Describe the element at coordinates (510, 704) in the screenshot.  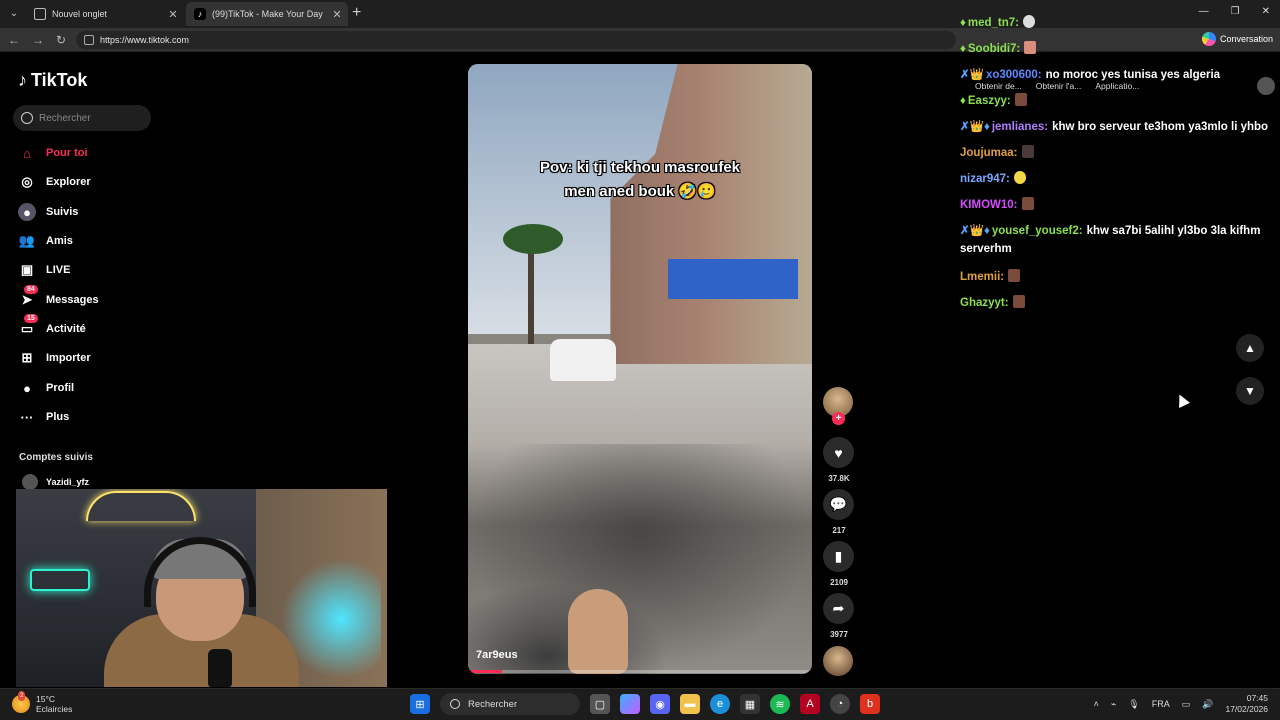
I see `taskbar-search: Rechercher` at that location.